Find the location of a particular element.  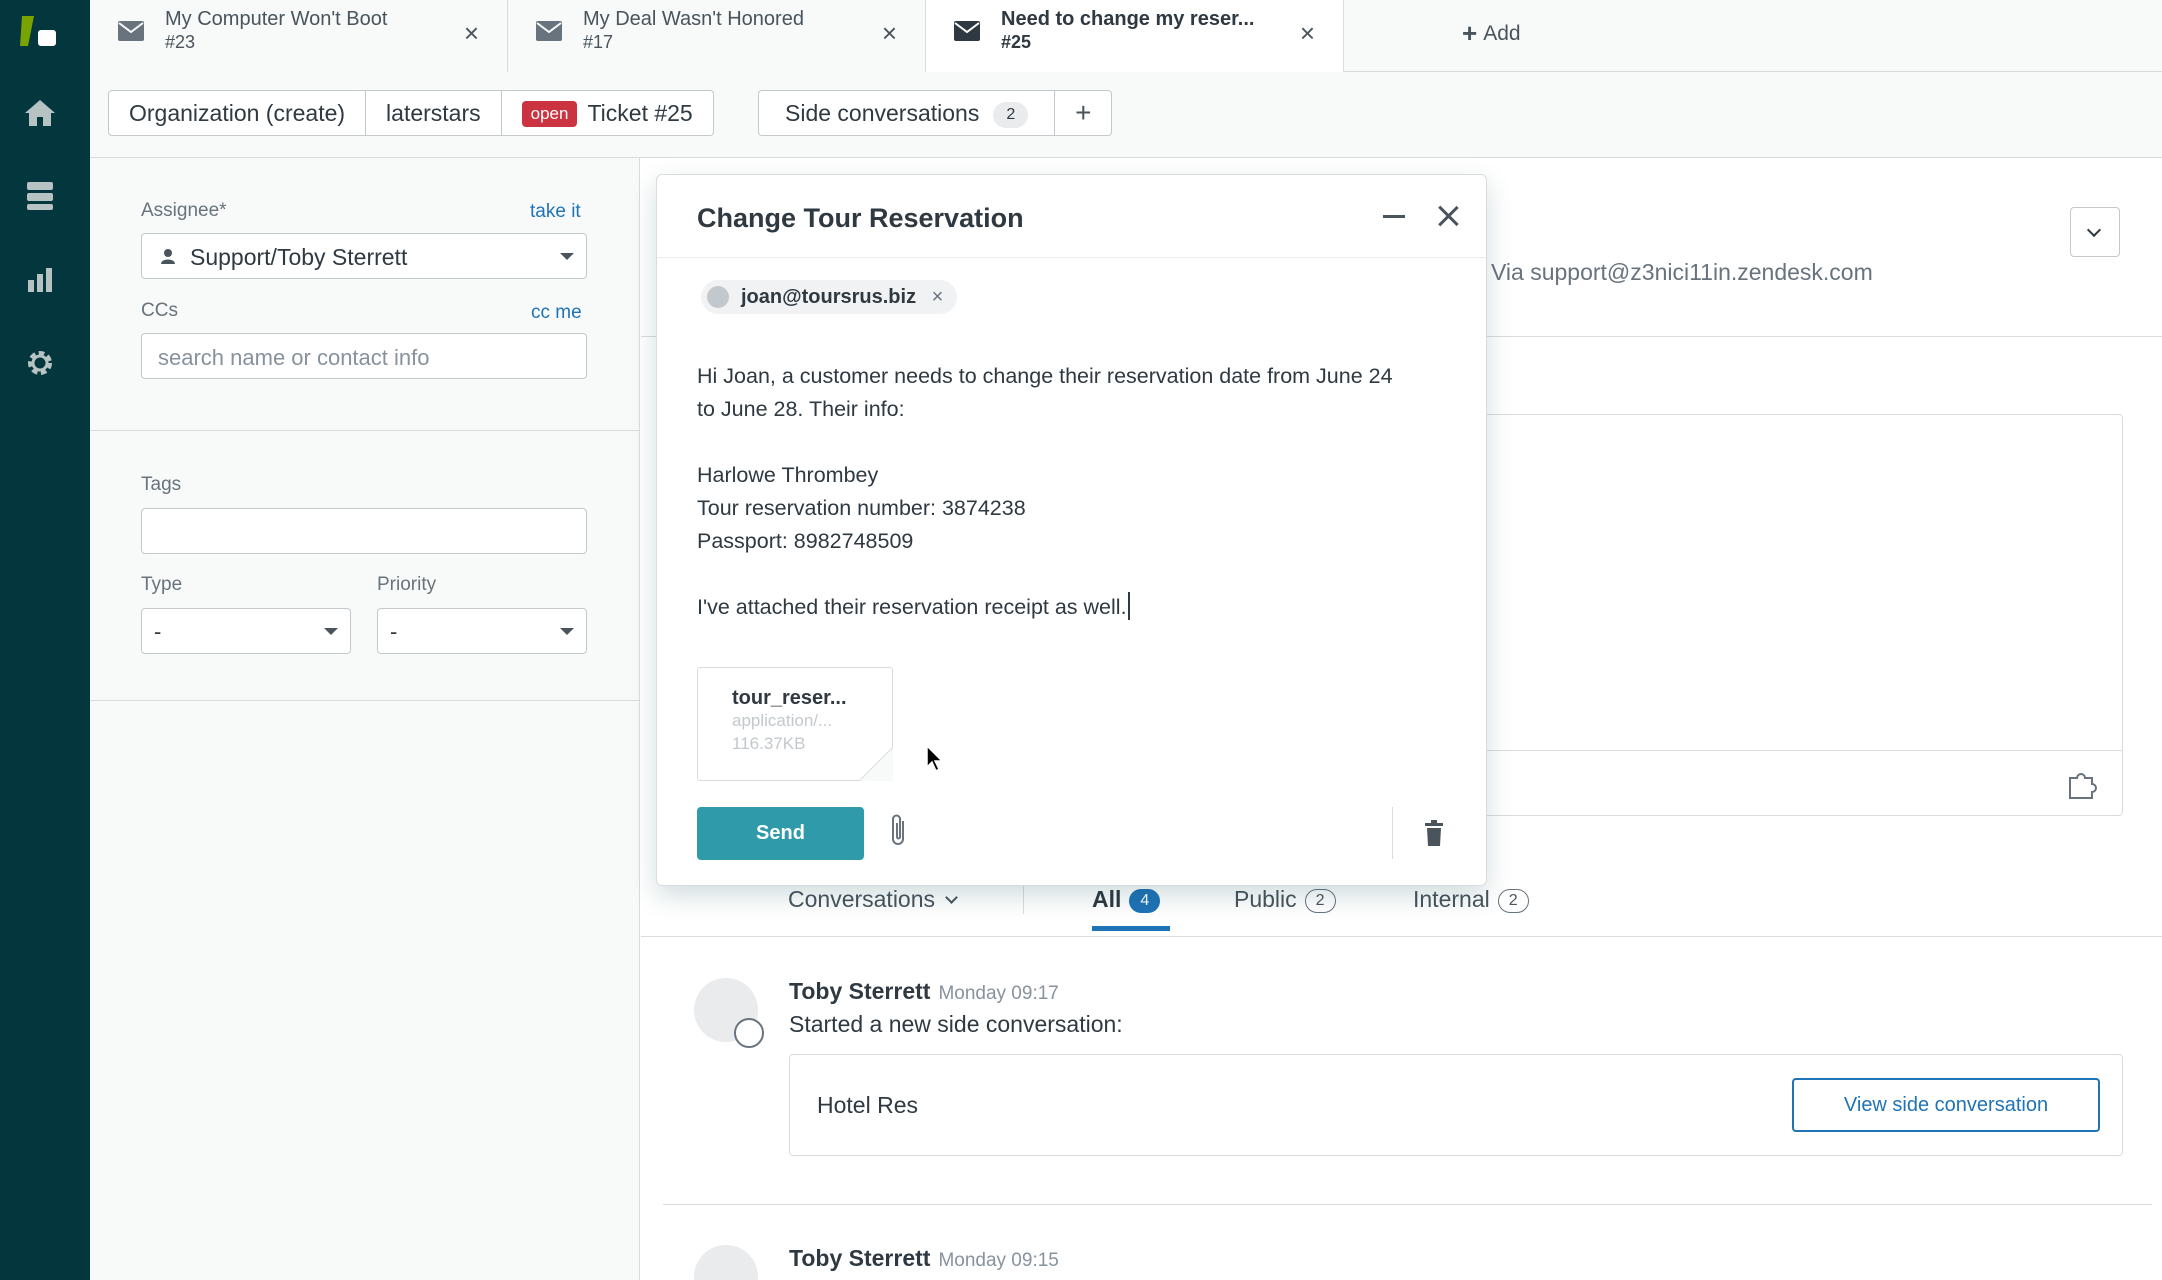

filter-public-label: Public is located at coordinates (1265, 899).